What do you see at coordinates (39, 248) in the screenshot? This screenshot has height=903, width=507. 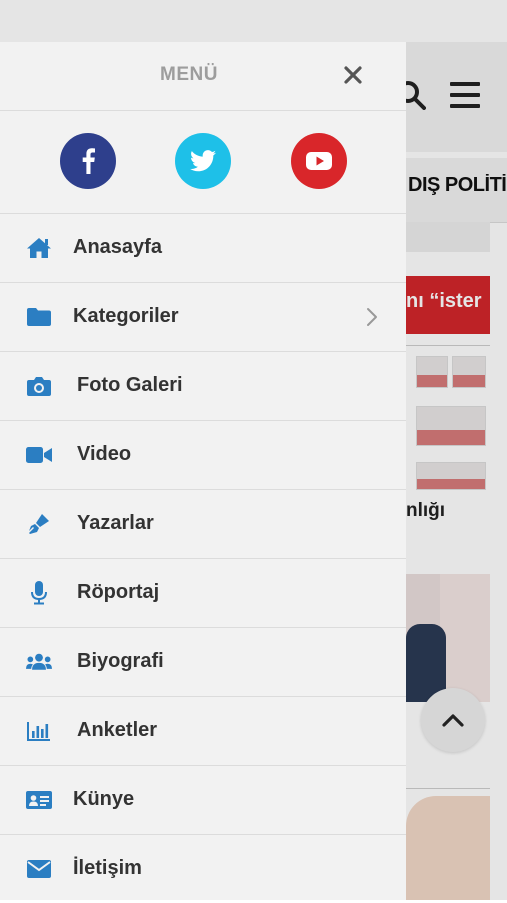 I see `home-icon` at bounding box center [39, 248].